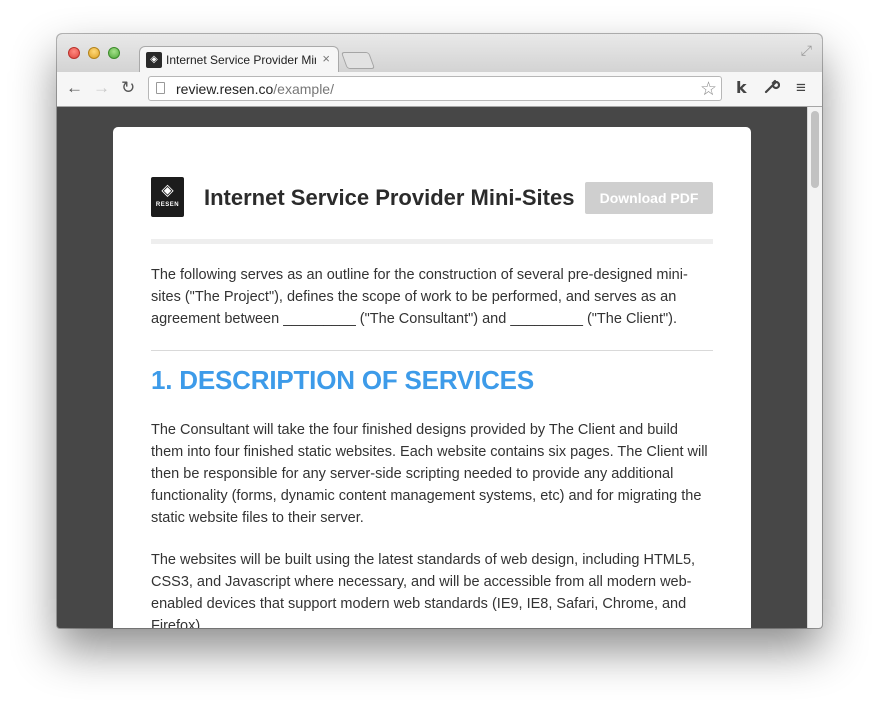  I want to click on url-text: review.resen.co/example/, so click(255, 89).